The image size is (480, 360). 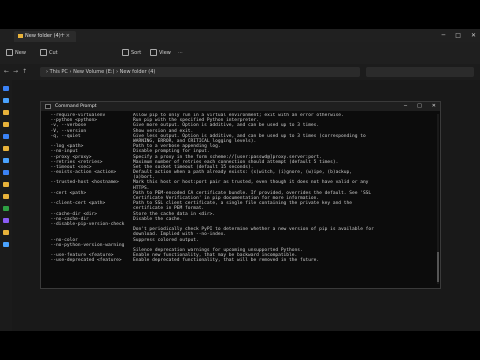 I want to click on explorer-tab-label: New folder (4), so click(x=43, y=36).